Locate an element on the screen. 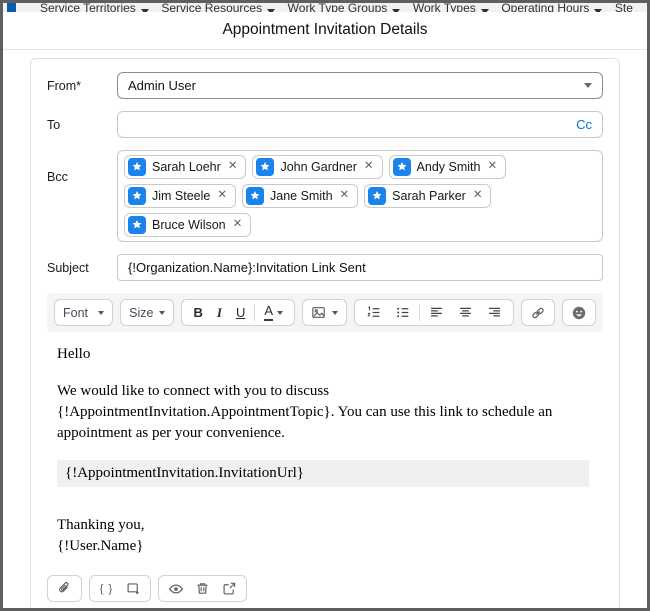 The image size is (650, 611). tab-label: Service Resources is located at coordinates (212, 7).